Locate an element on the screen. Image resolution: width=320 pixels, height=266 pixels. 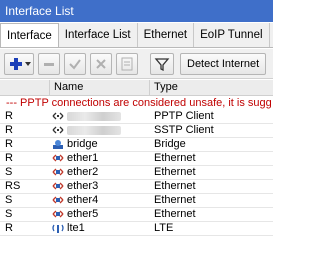
comment-button is located at coordinates (127, 64).